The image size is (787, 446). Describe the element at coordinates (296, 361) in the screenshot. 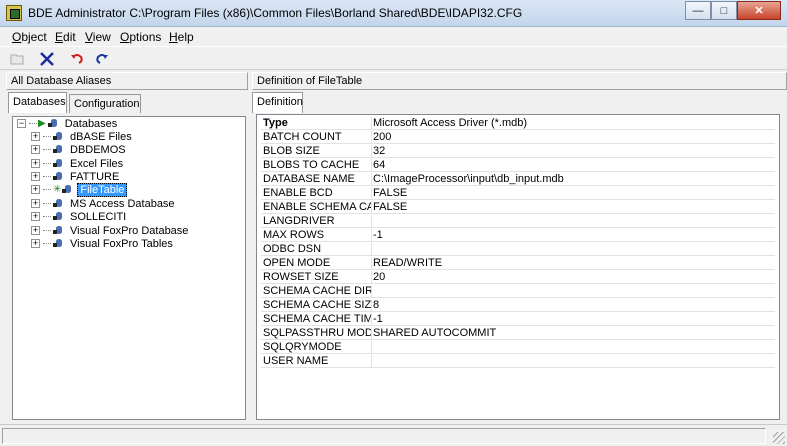

I see `grid-key: USER NAME` at that location.